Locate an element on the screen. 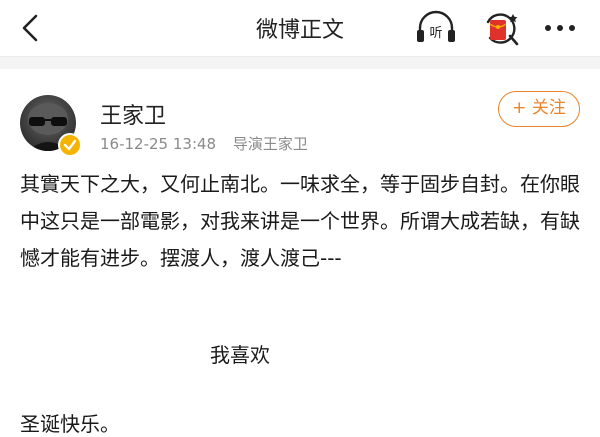  post-meta: 16-12-25 13:48 导演王家卫 is located at coordinates (210, 143).